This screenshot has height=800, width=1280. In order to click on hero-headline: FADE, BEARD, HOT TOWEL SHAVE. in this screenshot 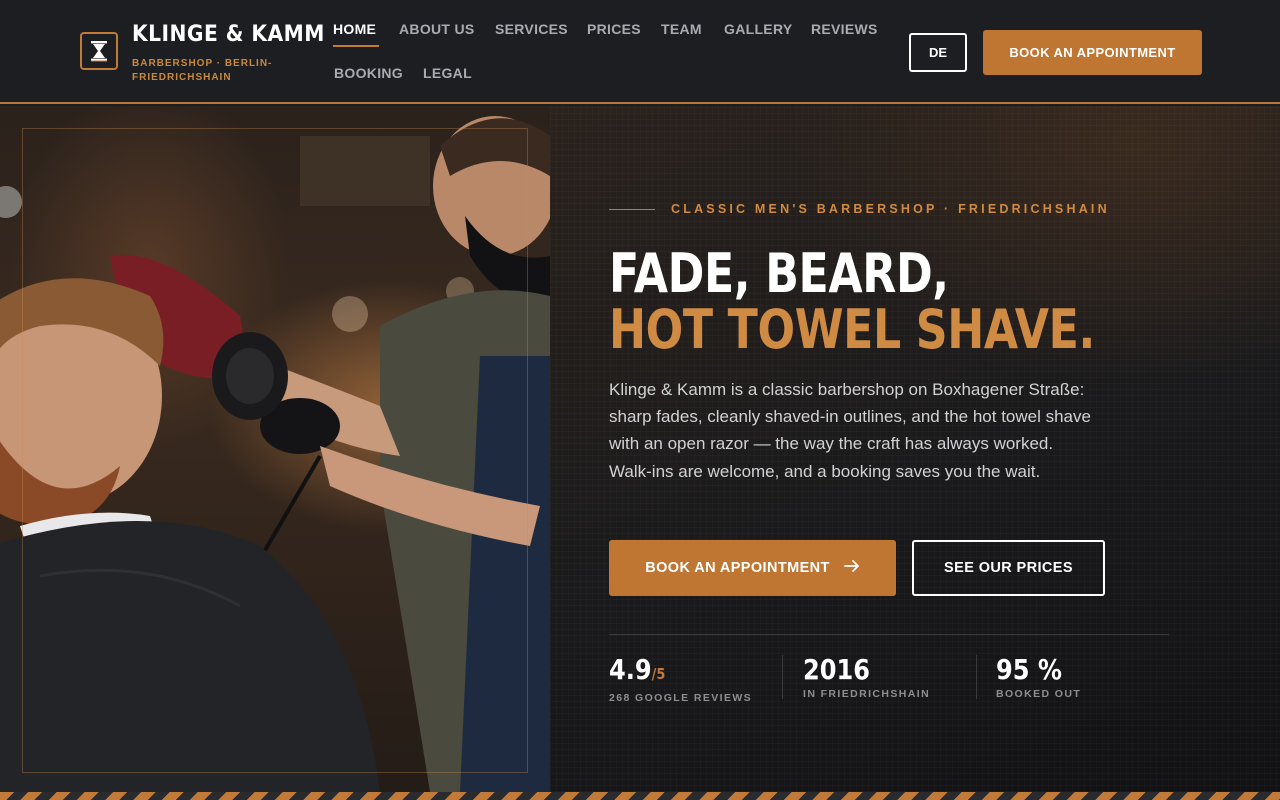, I will do `click(852, 302)`.